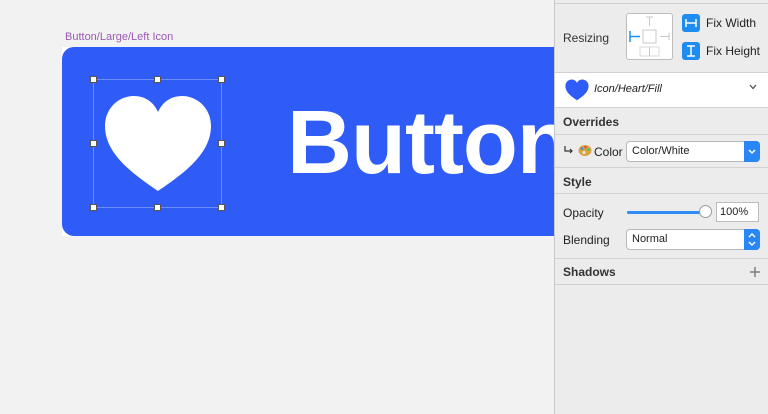 The image size is (768, 414). I want to click on resize-handle-top-center, so click(157, 79).